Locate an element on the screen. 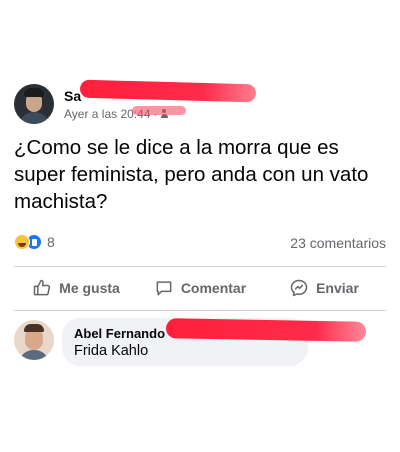 The width and height of the screenshot is (400, 452). post-stats: 8 23 comentarios is located at coordinates (200, 243).